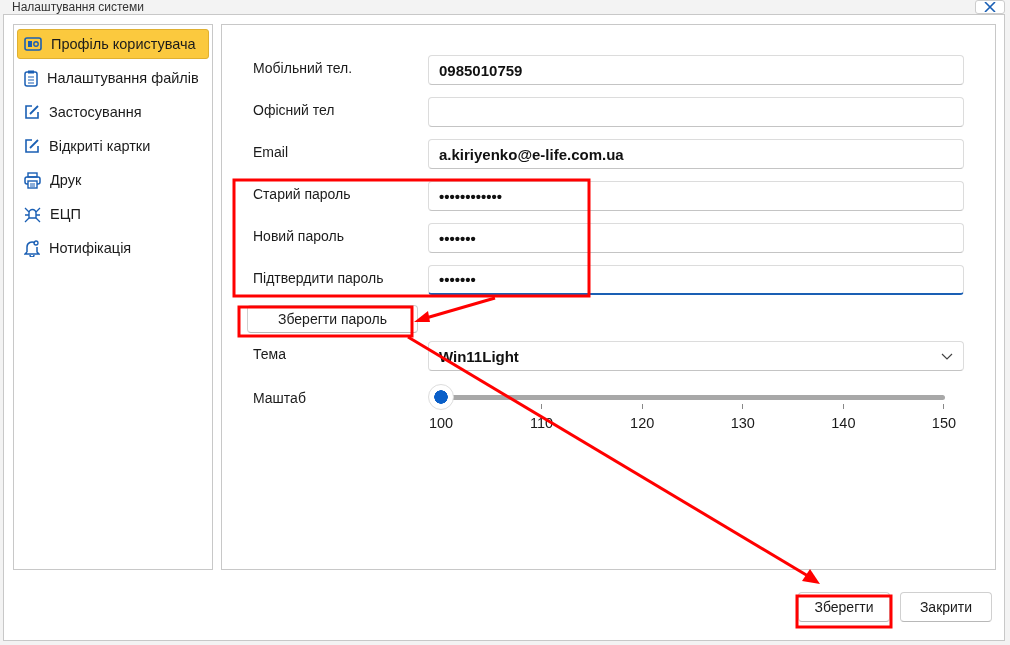 This screenshot has width=1010, height=645. What do you see at coordinates (642, 423) in the screenshot?
I see `tick-label: 120` at bounding box center [642, 423].